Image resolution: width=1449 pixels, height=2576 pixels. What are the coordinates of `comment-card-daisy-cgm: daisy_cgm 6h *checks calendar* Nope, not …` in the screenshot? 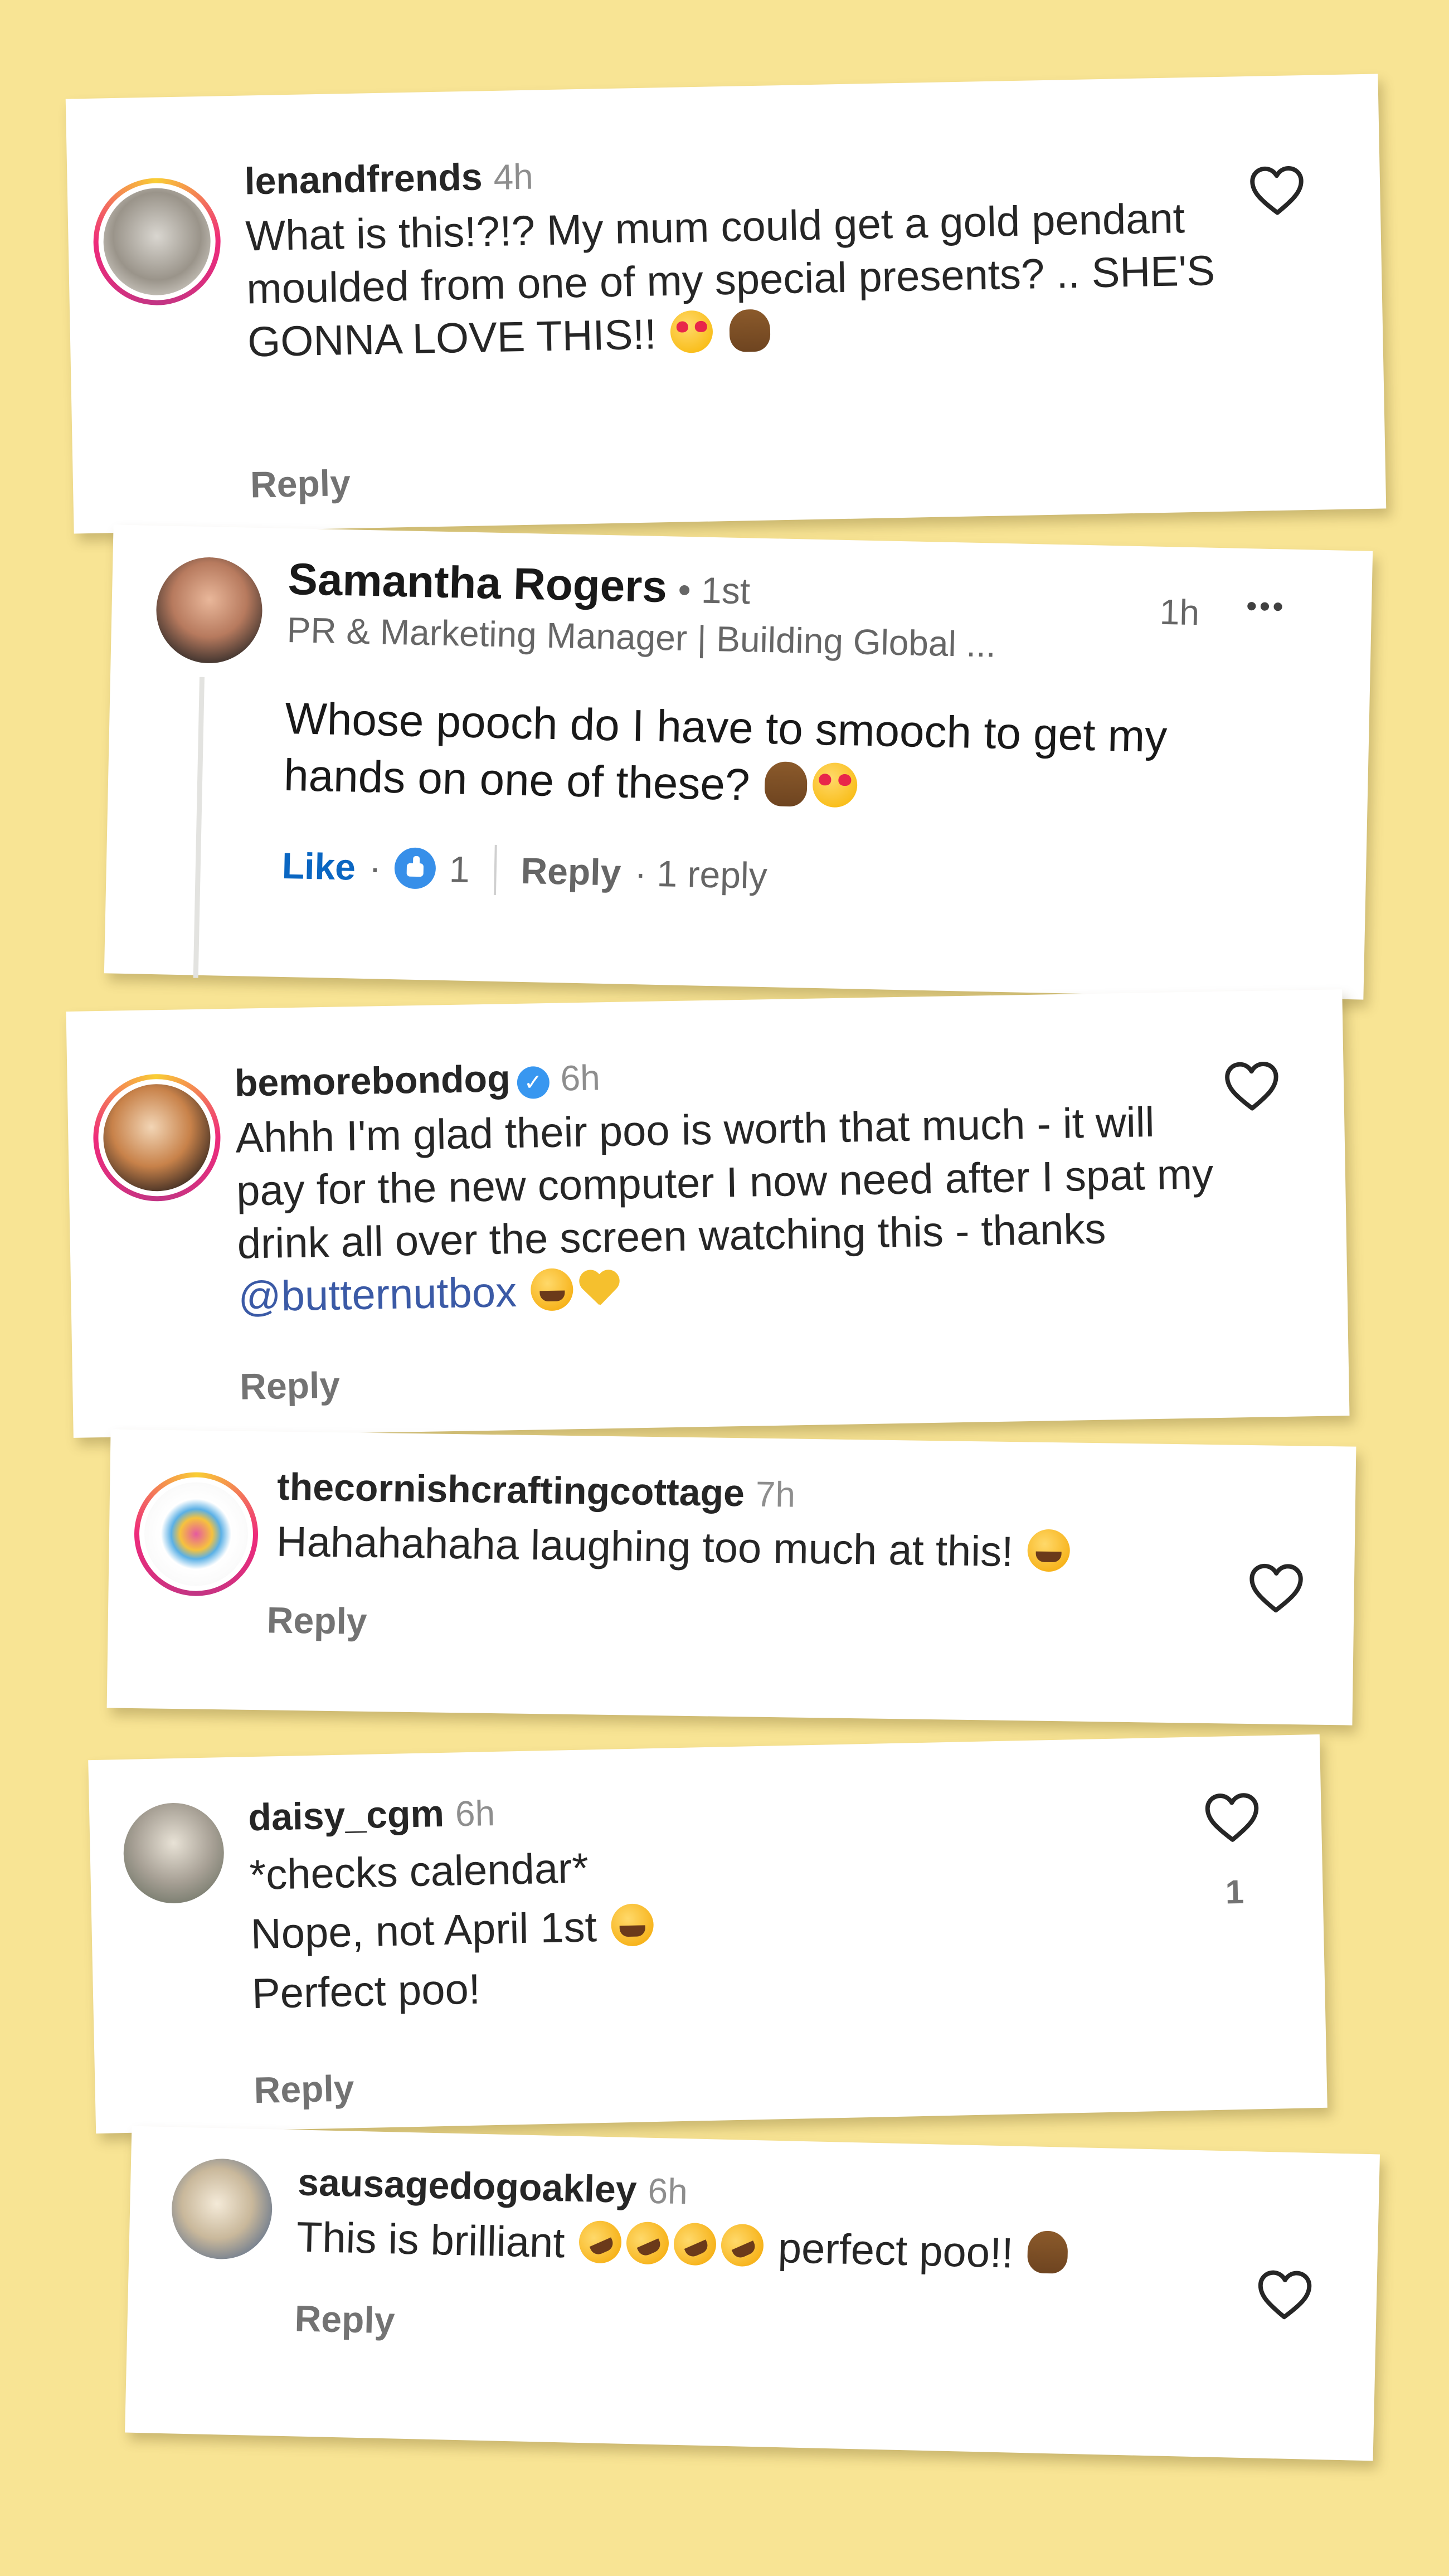 It's located at (708, 1934).